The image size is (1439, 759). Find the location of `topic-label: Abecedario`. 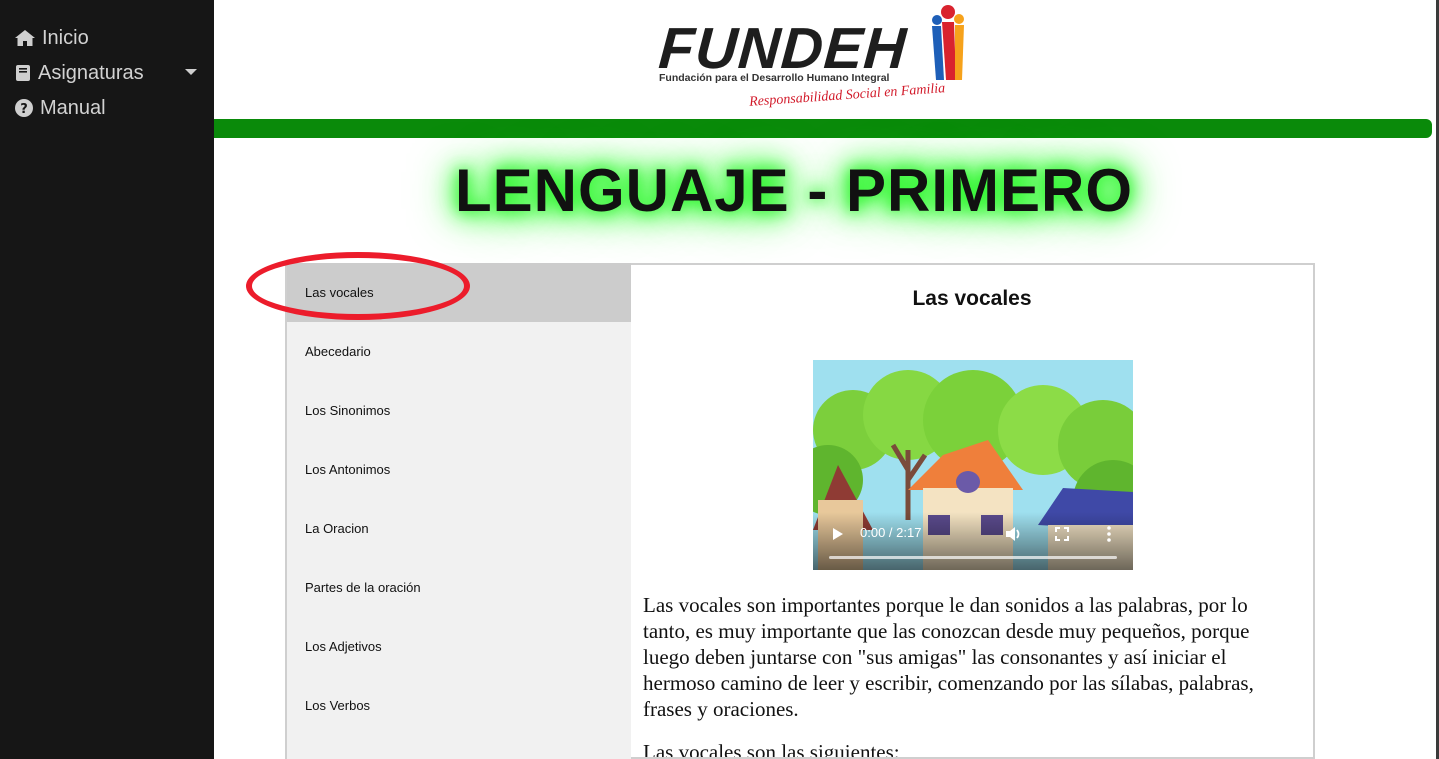

topic-label: Abecedario is located at coordinates (338, 351).